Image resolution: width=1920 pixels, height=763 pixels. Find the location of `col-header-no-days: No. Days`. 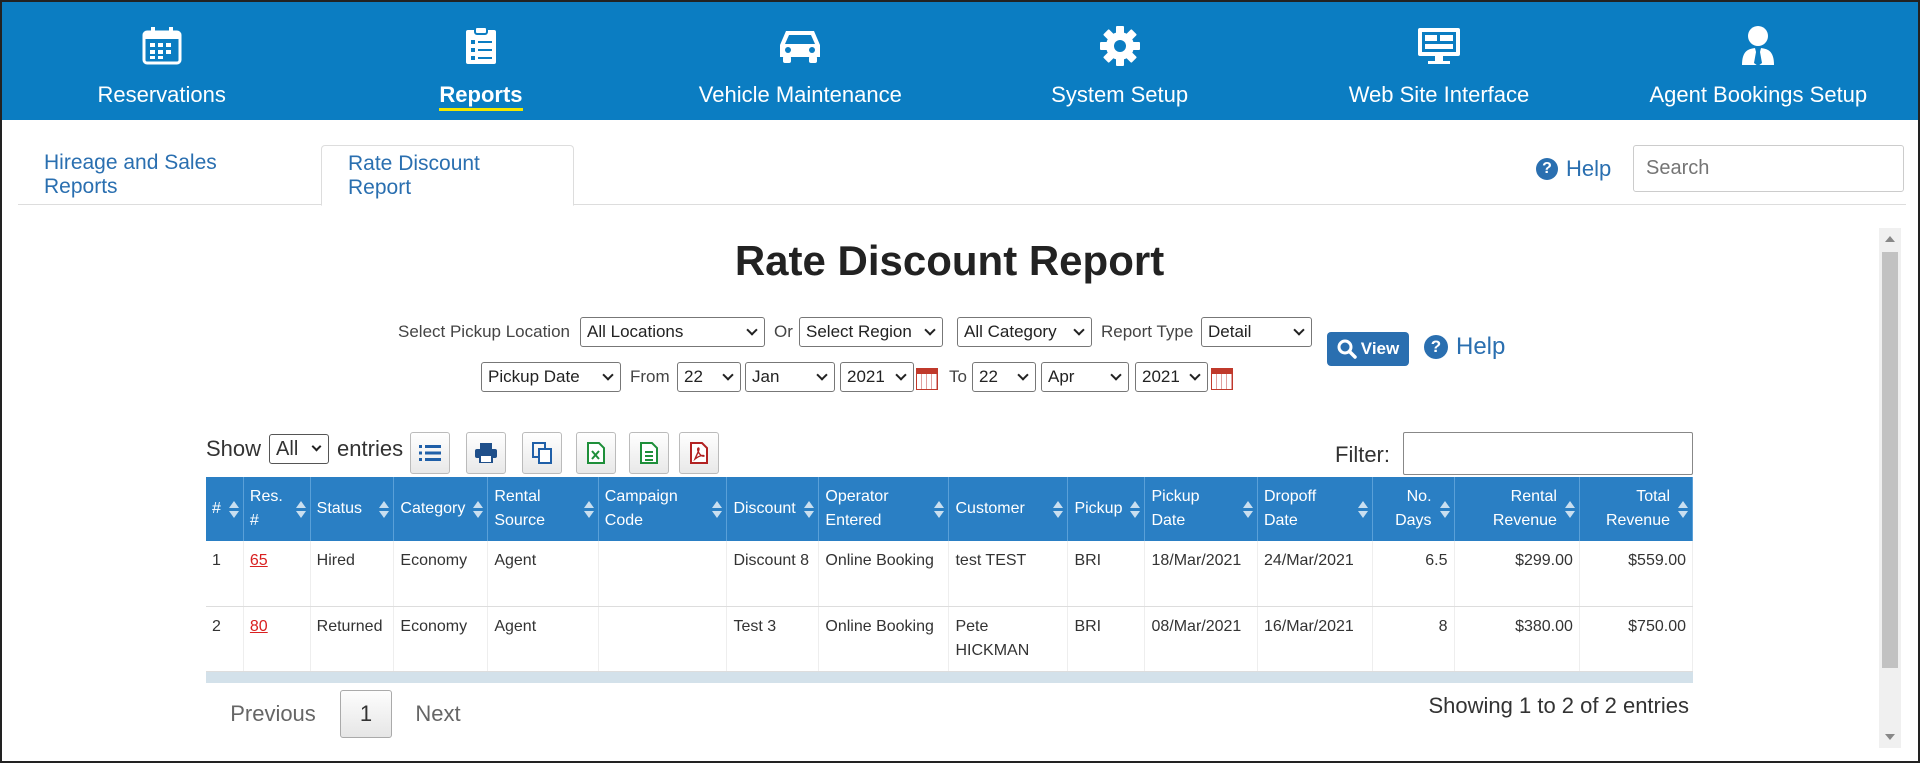

col-header-no-days: No. Days is located at coordinates (1413, 509).